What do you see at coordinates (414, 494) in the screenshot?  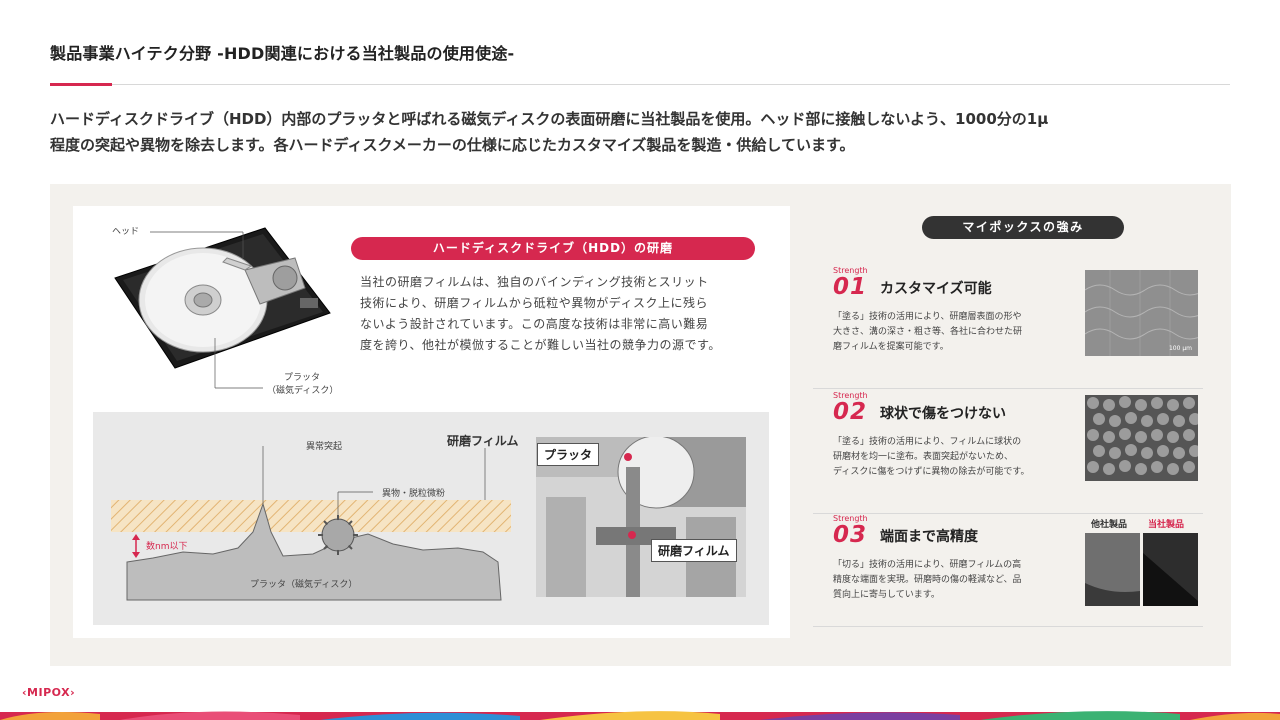 I see `foreign-matter-label: 異物・脱粒微粉` at bounding box center [414, 494].